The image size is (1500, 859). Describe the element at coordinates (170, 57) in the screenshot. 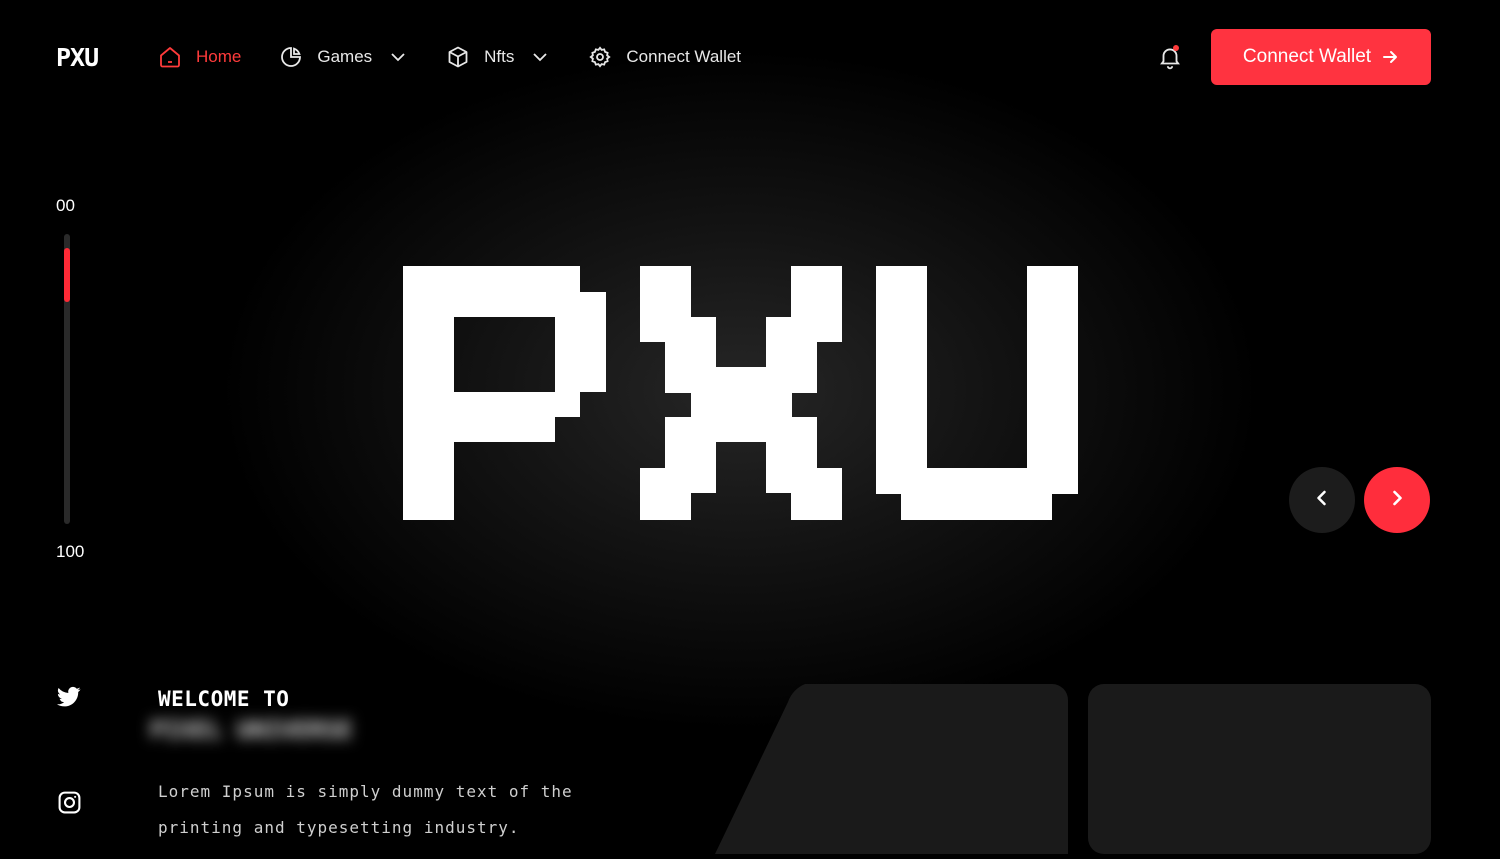

I see `home-icon` at that location.